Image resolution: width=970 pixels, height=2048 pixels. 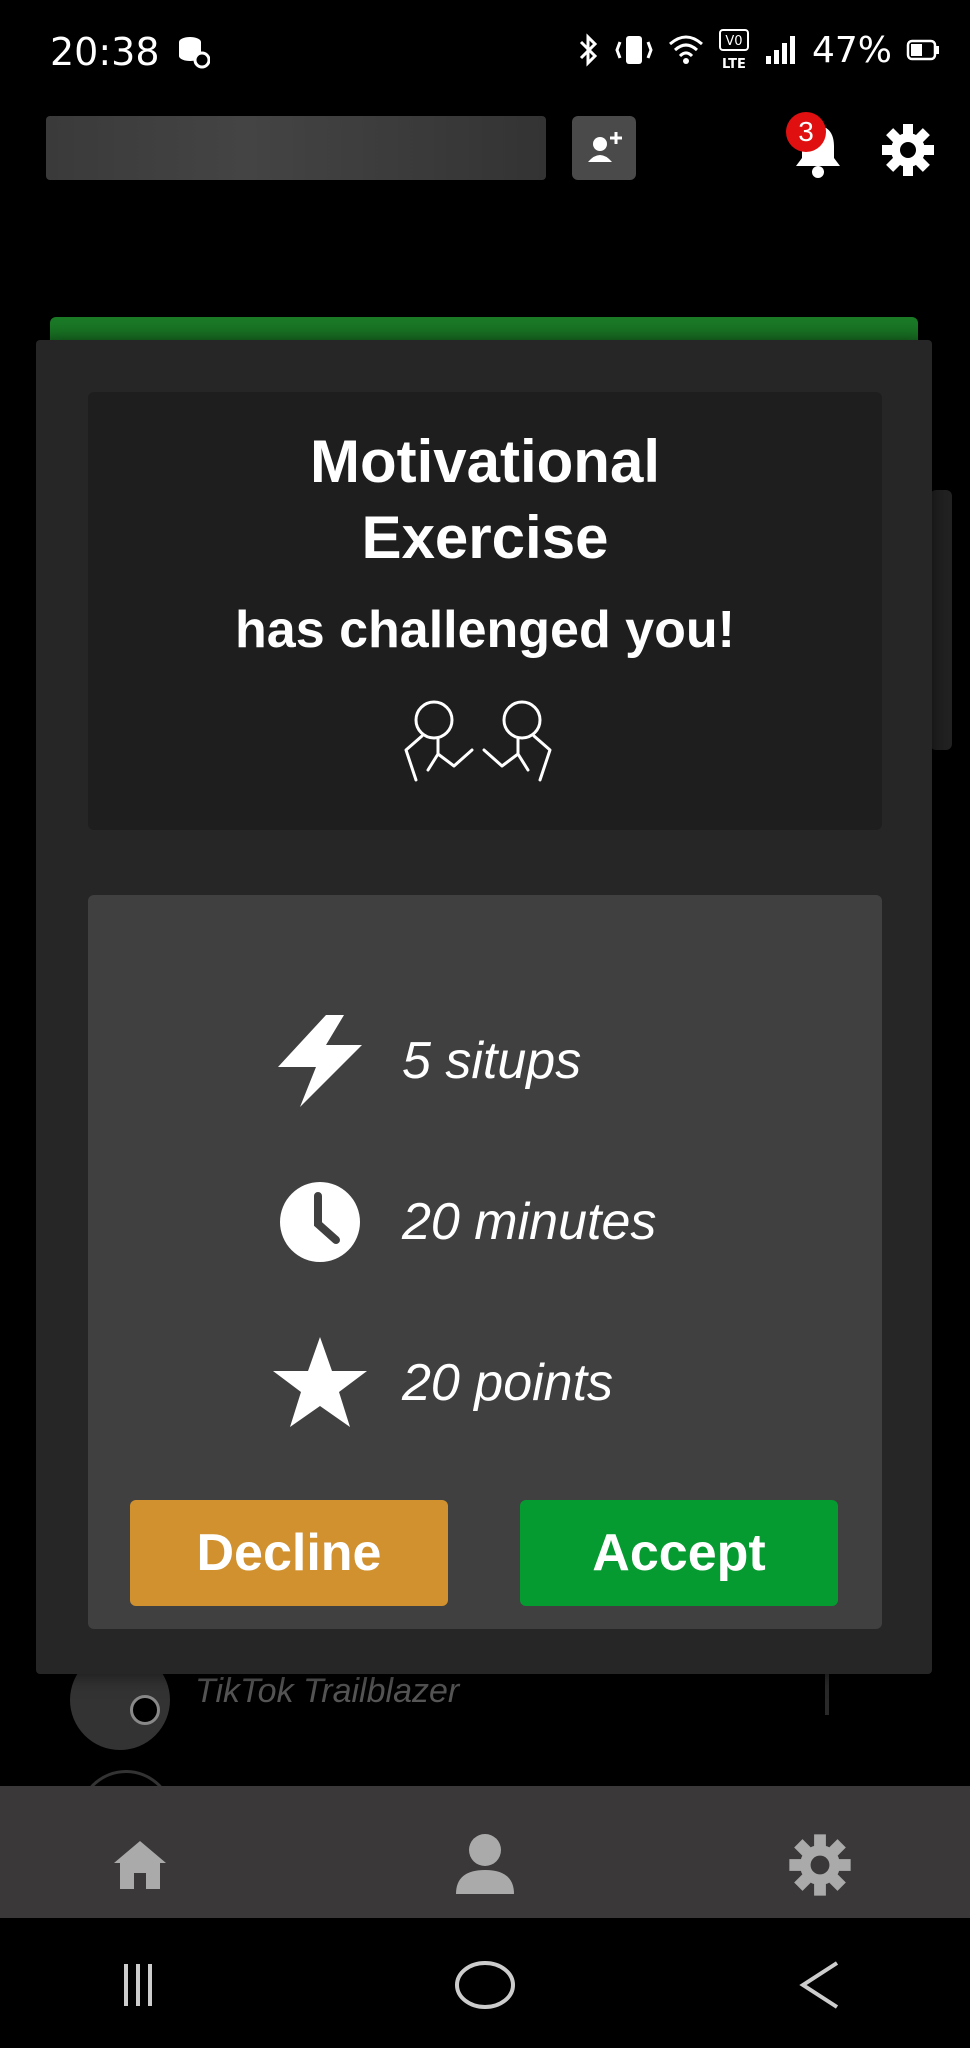 What do you see at coordinates (759, 50) in the screenshot?
I see `status-icons: V0 LTE 47%` at bounding box center [759, 50].